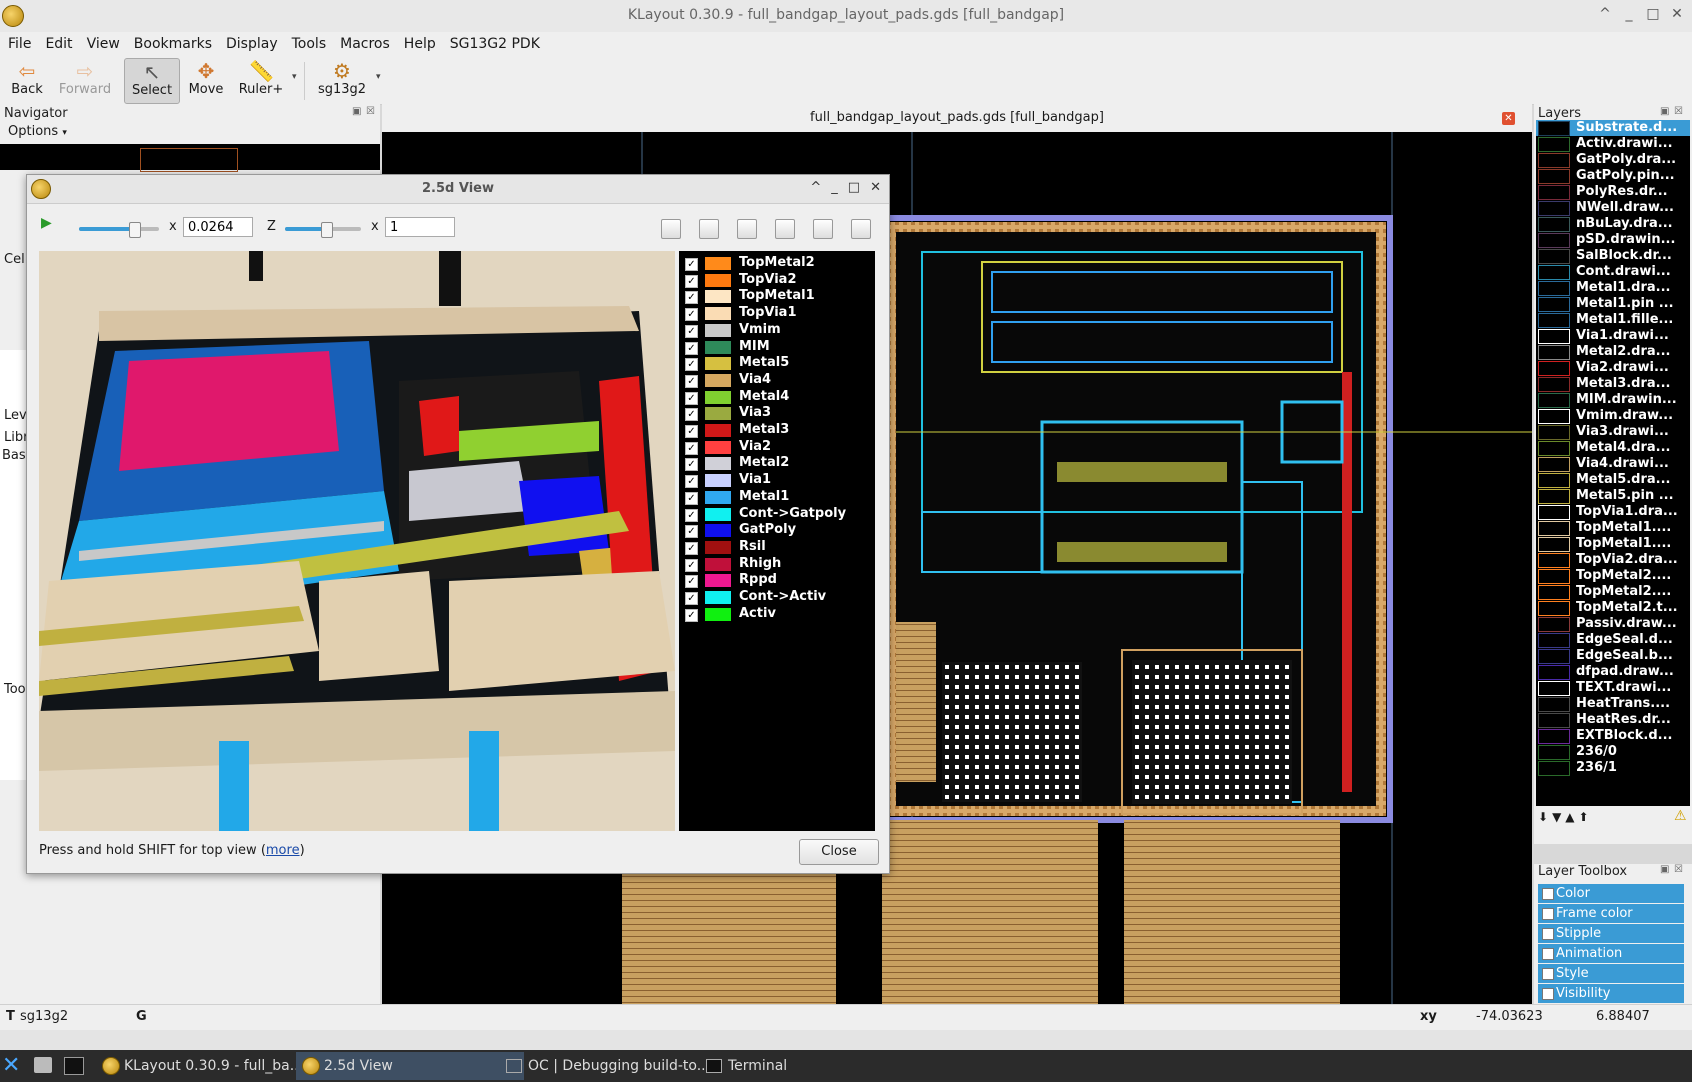 This screenshot has height=1082, width=1692. Describe the element at coordinates (1653, 14) in the screenshot. I see `window-maximize-icon: □` at that location.